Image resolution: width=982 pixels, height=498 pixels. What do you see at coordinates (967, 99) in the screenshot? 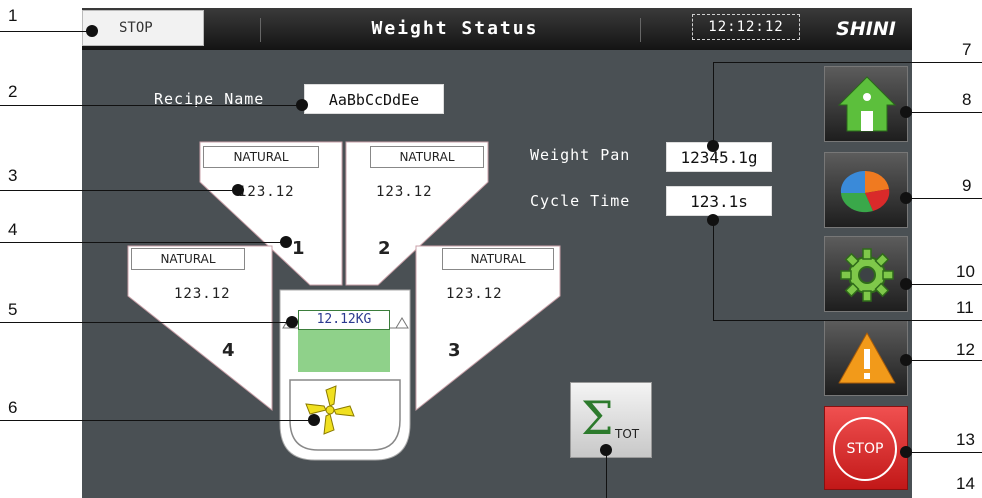
I see `callout-number-8: 8` at bounding box center [967, 99].